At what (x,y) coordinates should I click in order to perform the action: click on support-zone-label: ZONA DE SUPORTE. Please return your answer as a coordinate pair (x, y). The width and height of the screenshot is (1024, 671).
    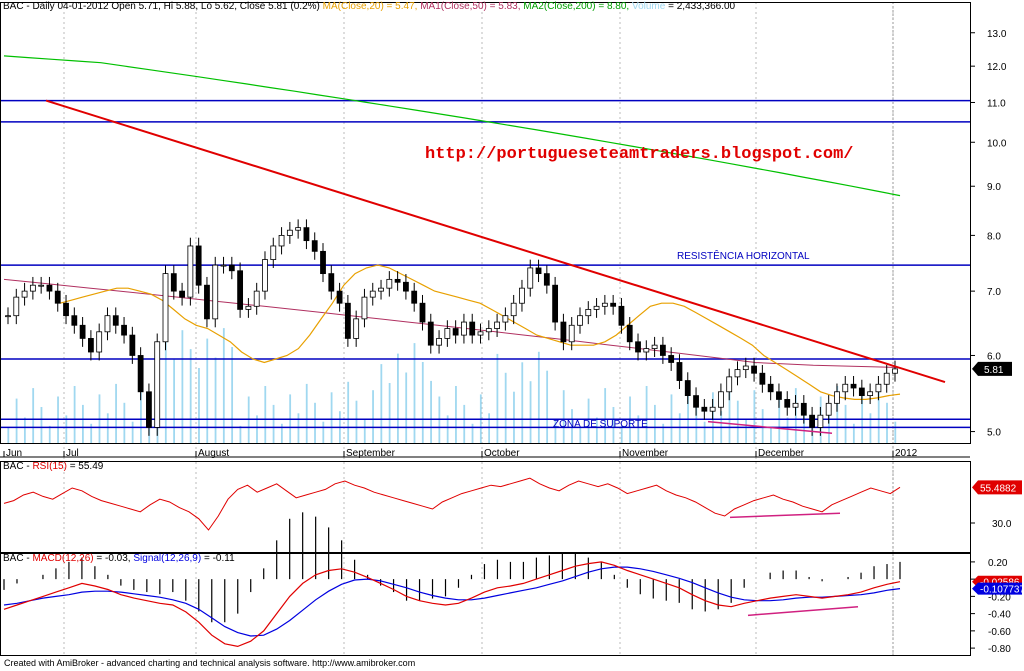
    Looking at the image, I should click on (600, 424).